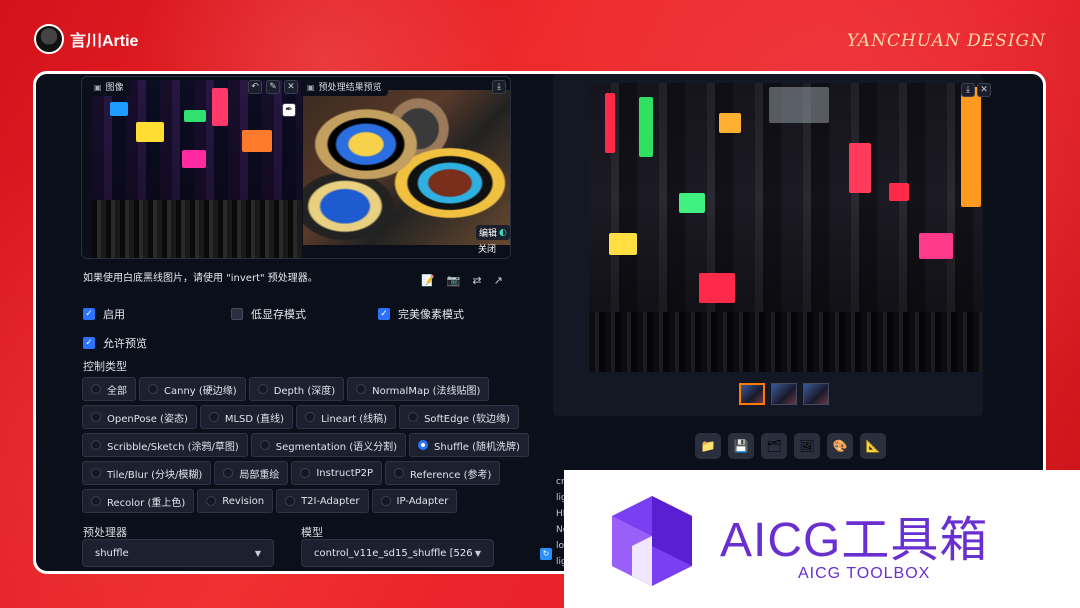 Image resolution: width=1080 pixels, height=608 pixels. What do you see at coordinates (344, 88) in the screenshot?
I see `preview-panel-tag: ▣ 预处理结果预览` at bounding box center [344, 88].